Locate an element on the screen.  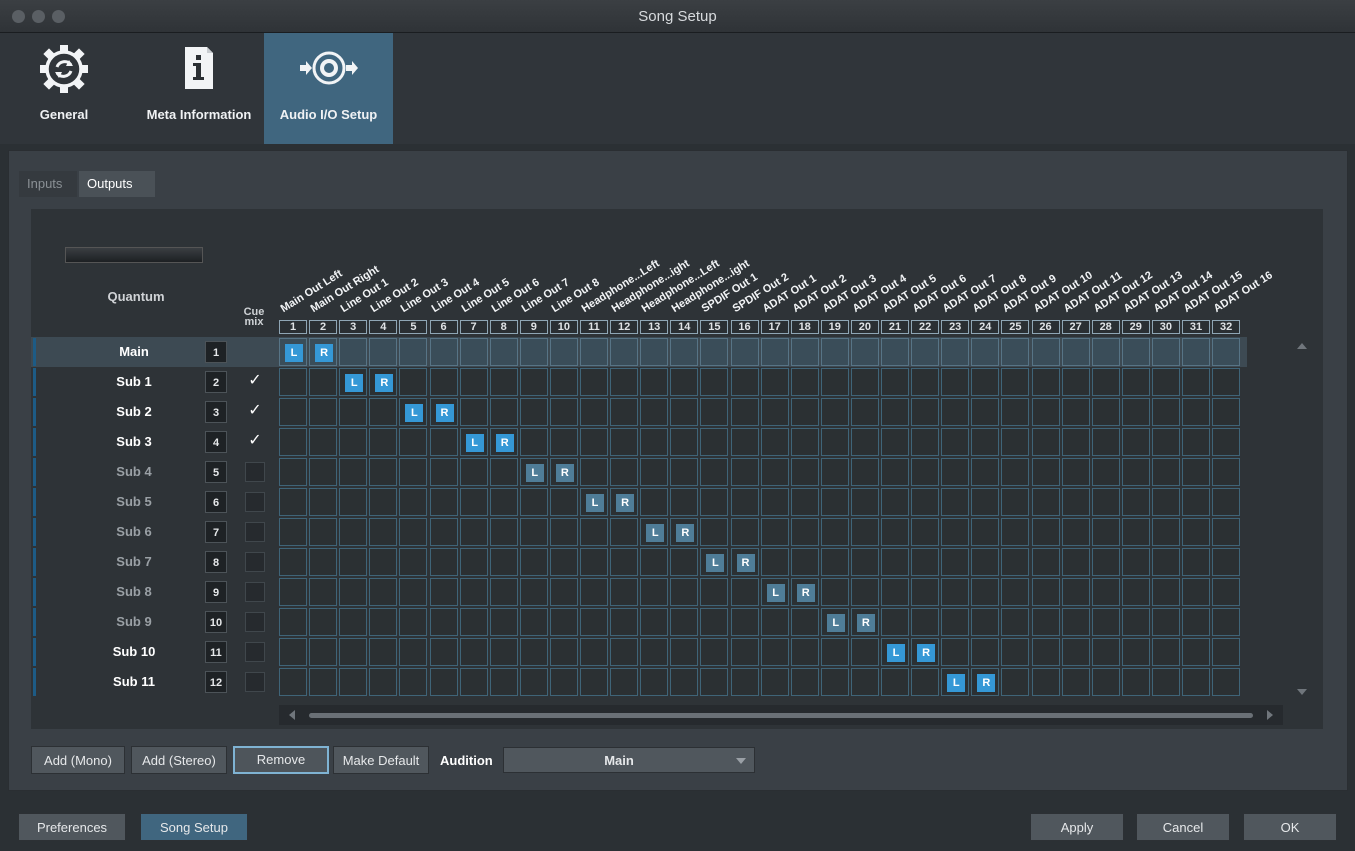
tab-outputs: Outputs is located at coordinates (117, 184).